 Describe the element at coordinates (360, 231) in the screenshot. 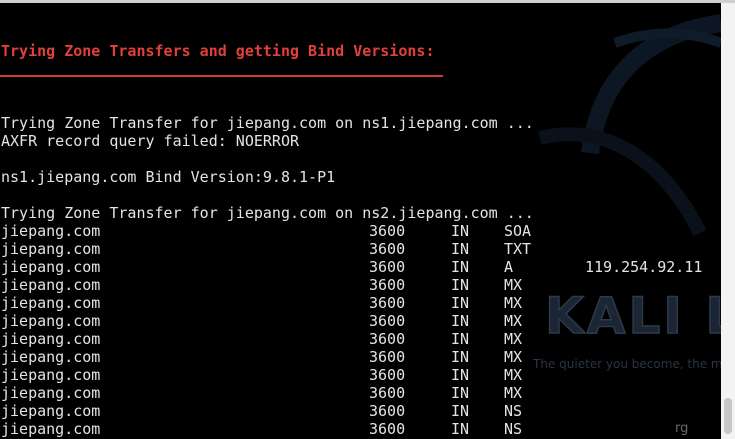

I see `dns-record-row: jiepang.com 3600 IN SOA` at that location.